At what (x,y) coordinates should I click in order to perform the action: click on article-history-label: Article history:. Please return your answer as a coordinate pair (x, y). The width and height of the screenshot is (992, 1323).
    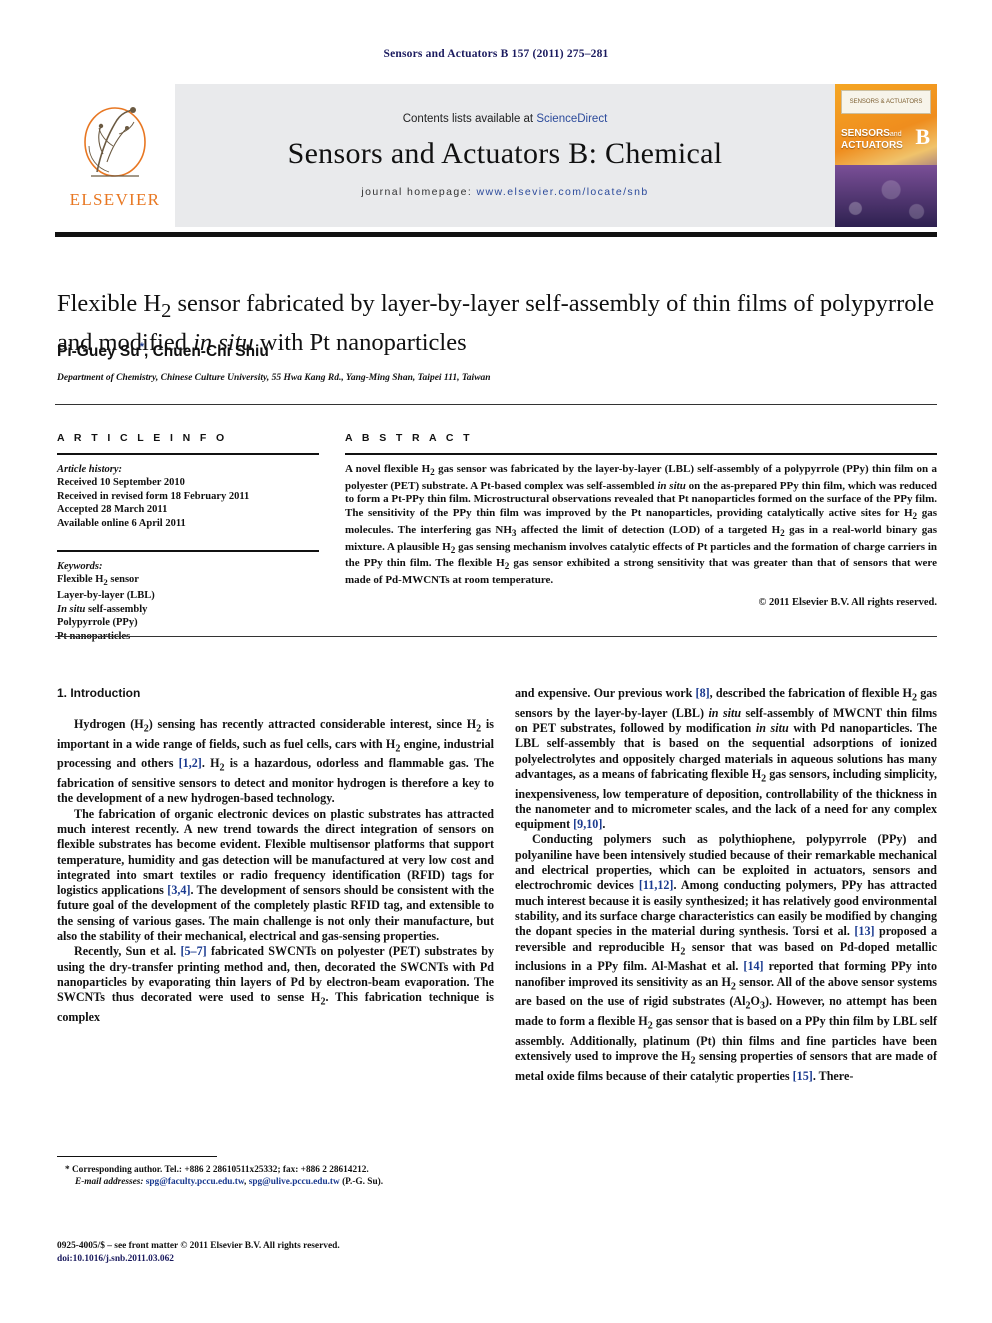
    Looking at the image, I should click on (90, 469).